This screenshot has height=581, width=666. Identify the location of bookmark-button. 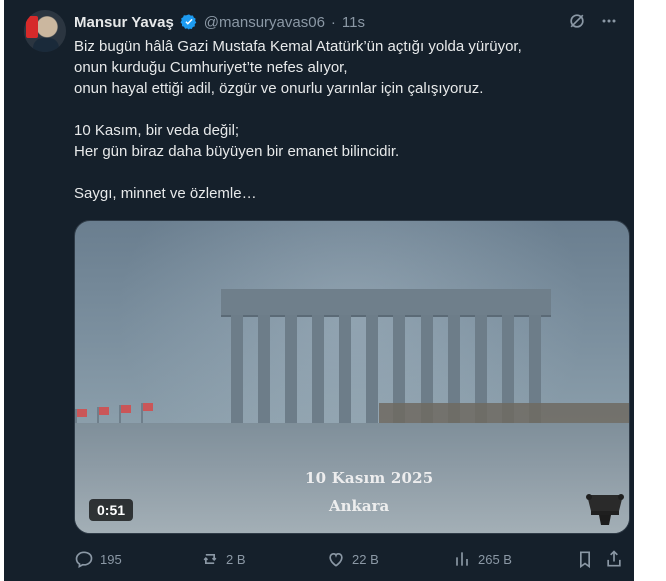
(584, 559).